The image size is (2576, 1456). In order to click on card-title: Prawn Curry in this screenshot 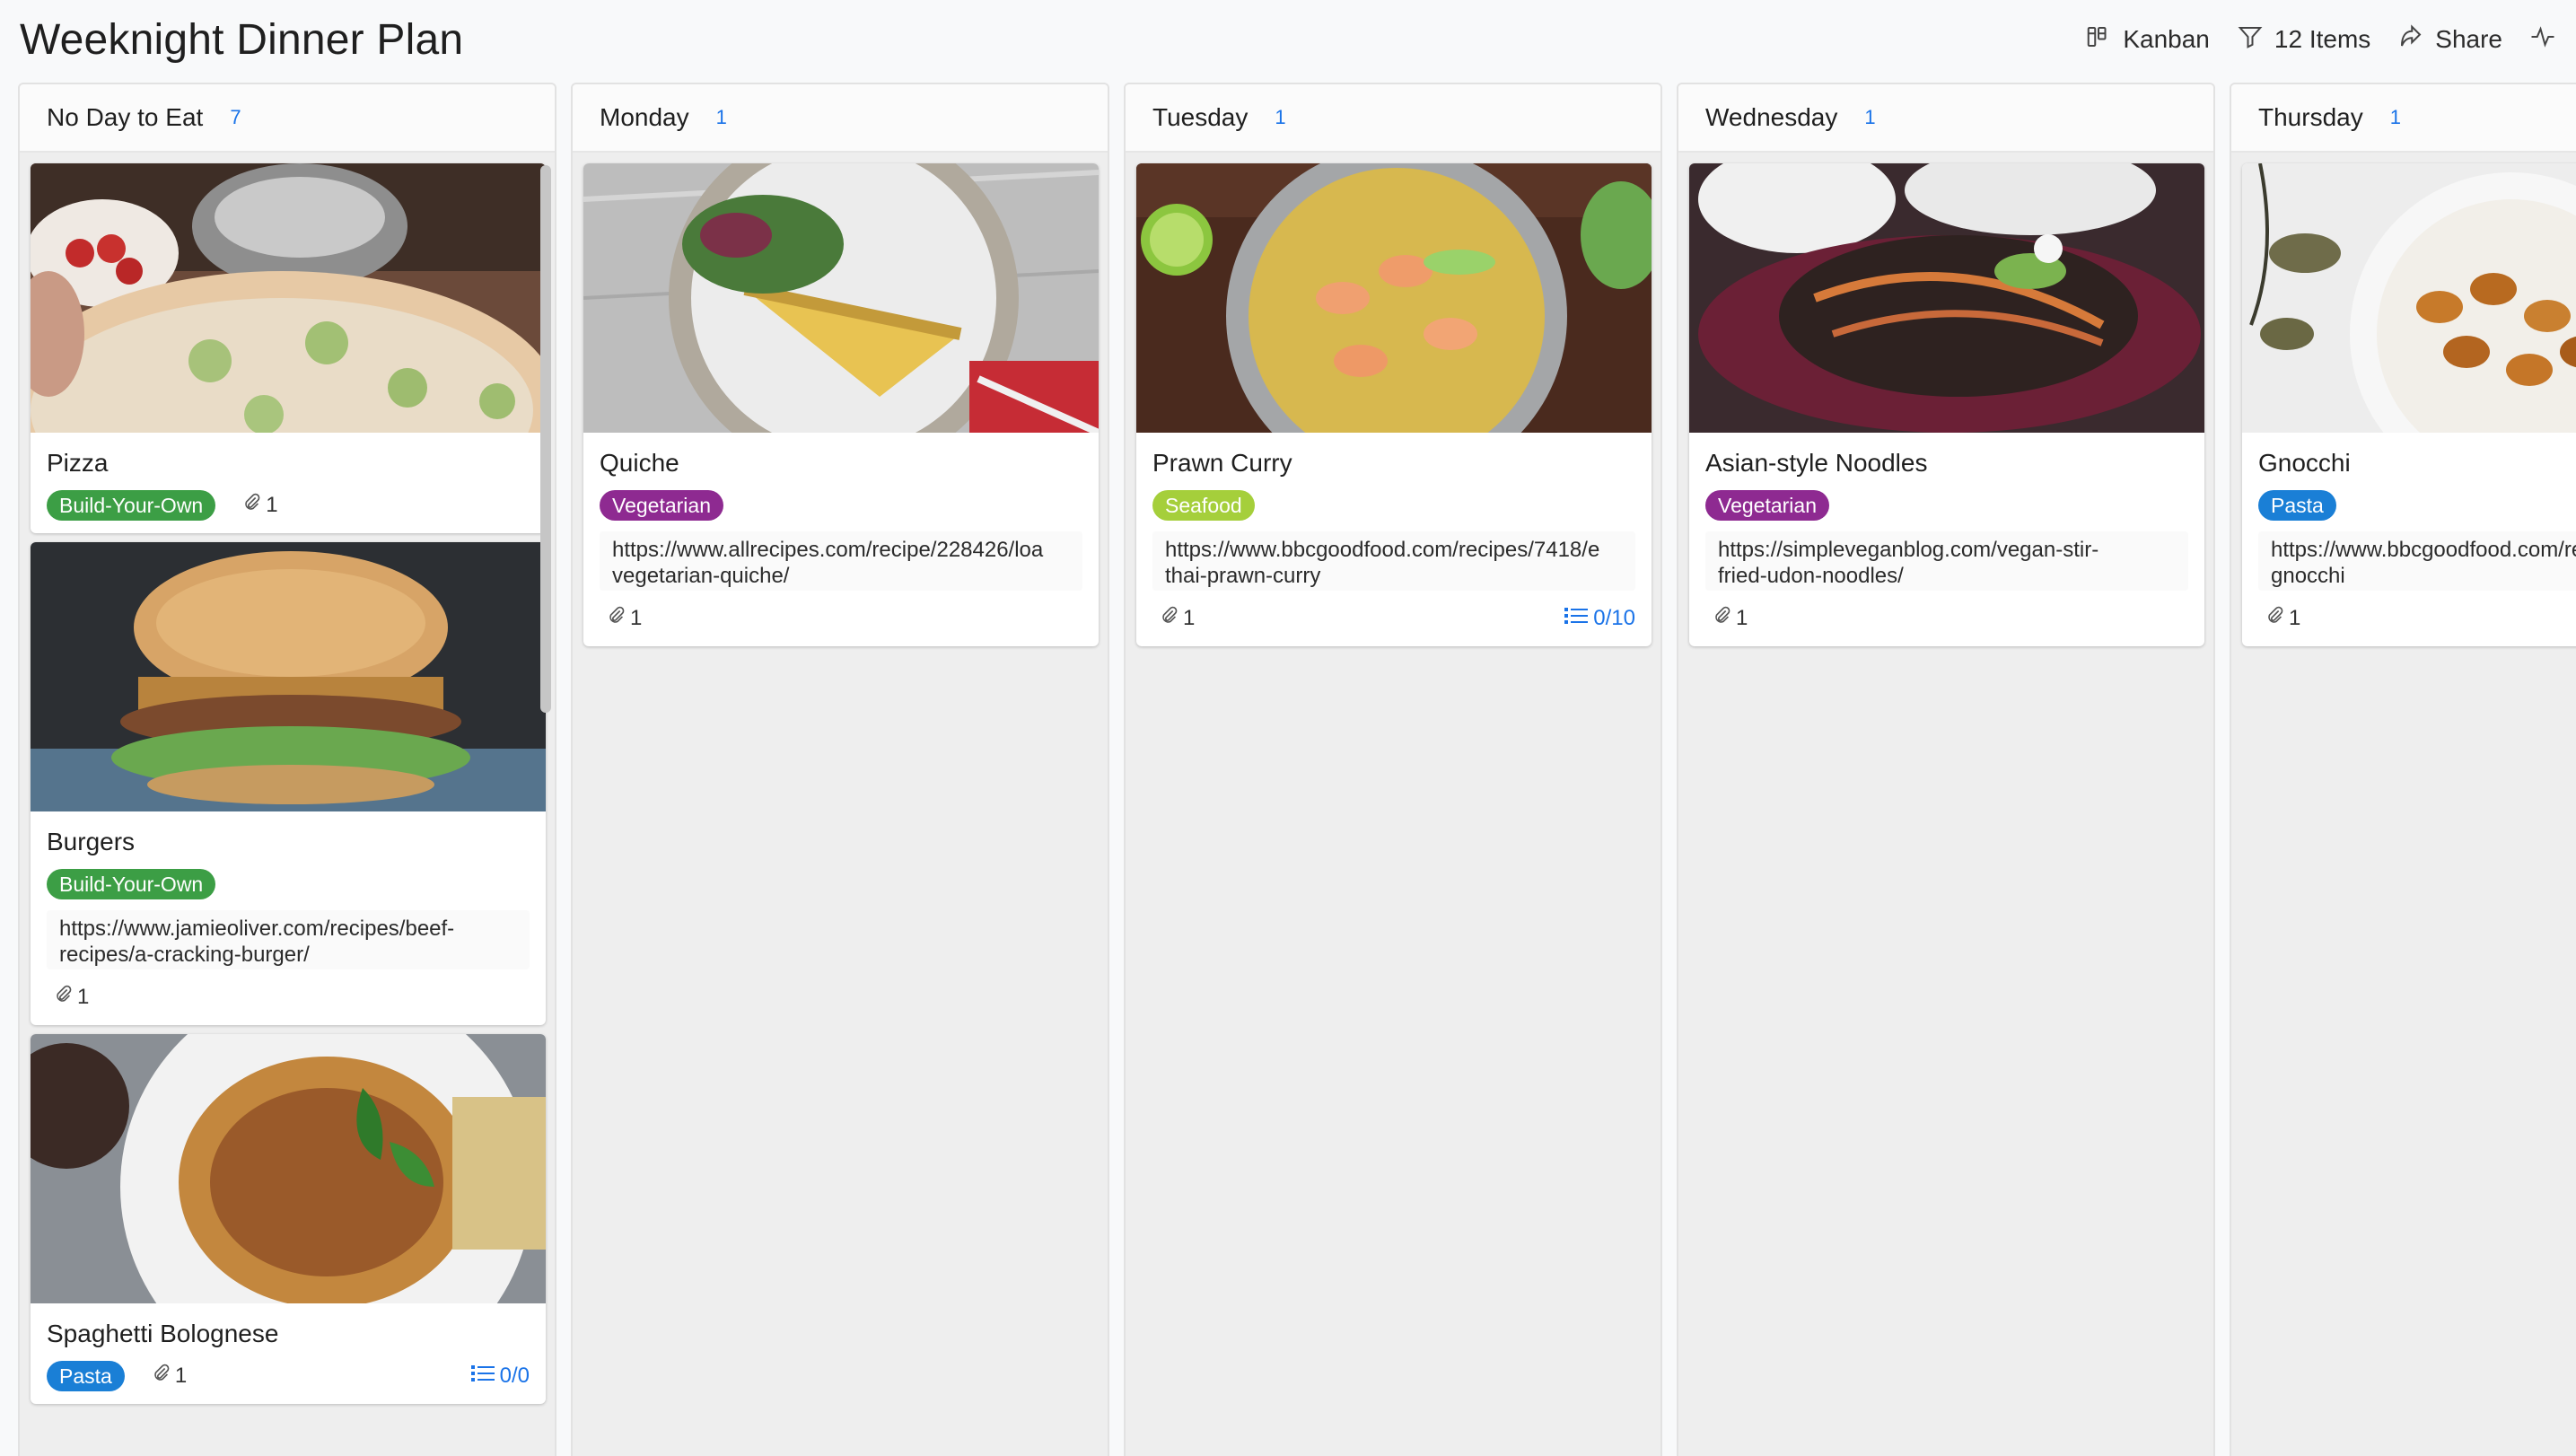, I will do `click(1222, 463)`.